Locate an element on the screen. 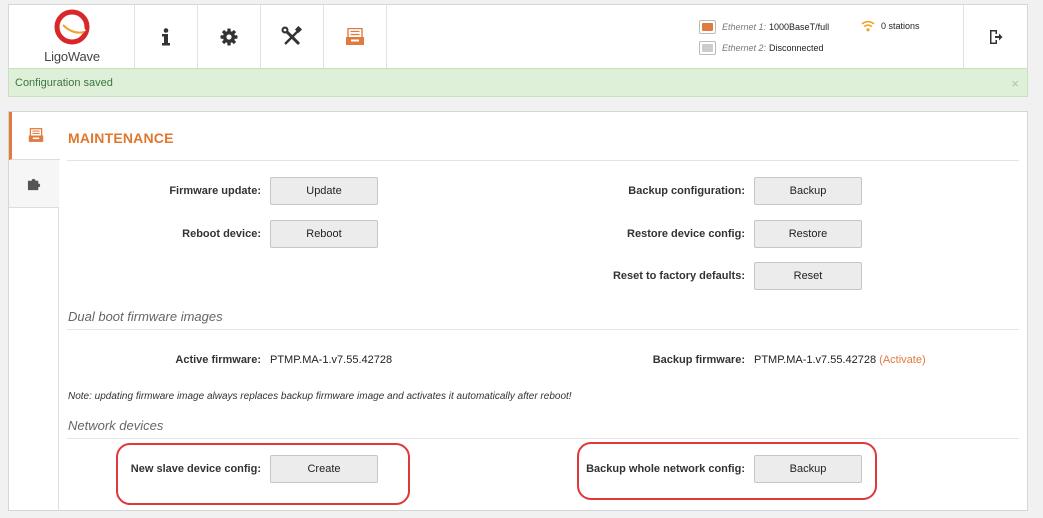  stations-count: 0 stations is located at coordinates (900, 25).